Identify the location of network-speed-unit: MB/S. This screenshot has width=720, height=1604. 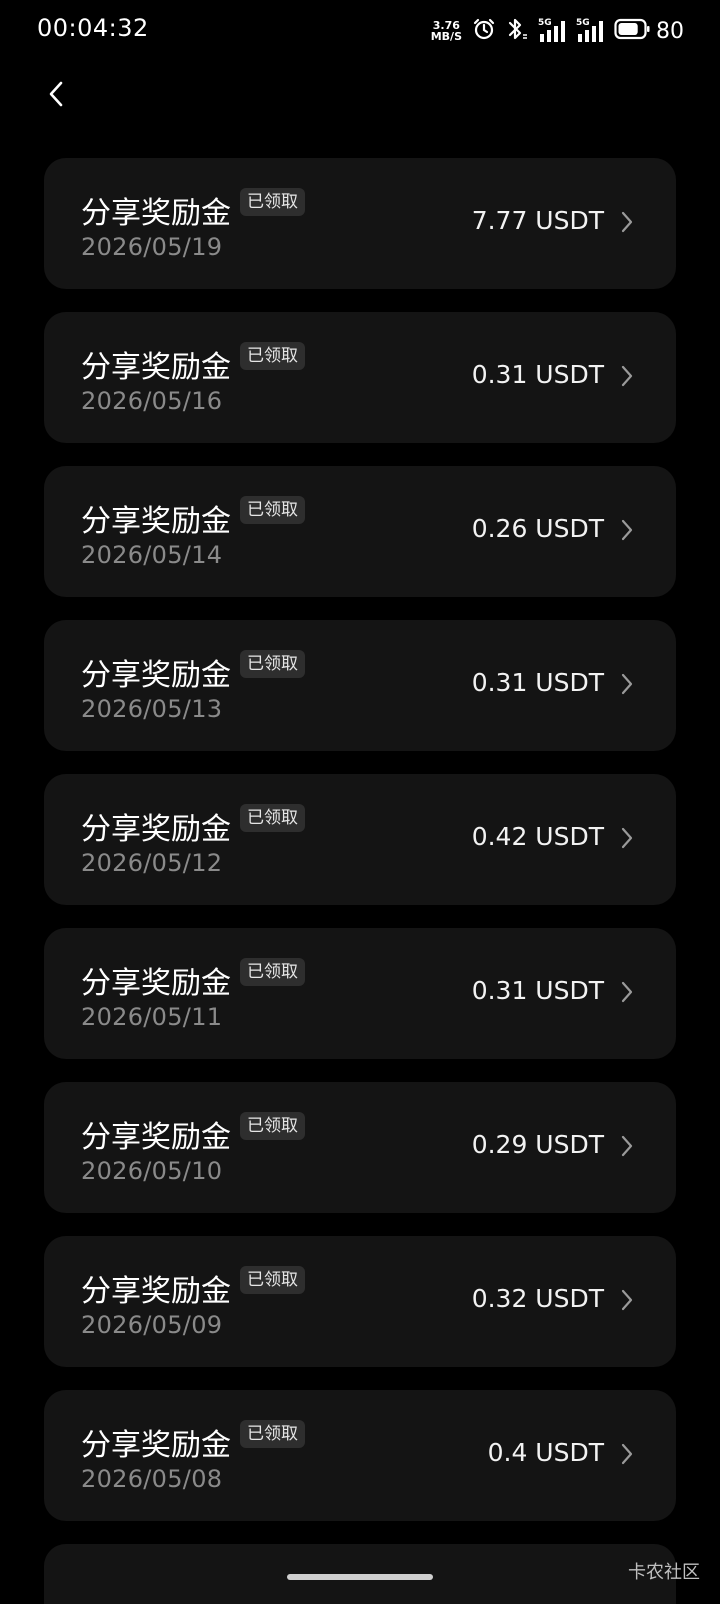
(446, 36).